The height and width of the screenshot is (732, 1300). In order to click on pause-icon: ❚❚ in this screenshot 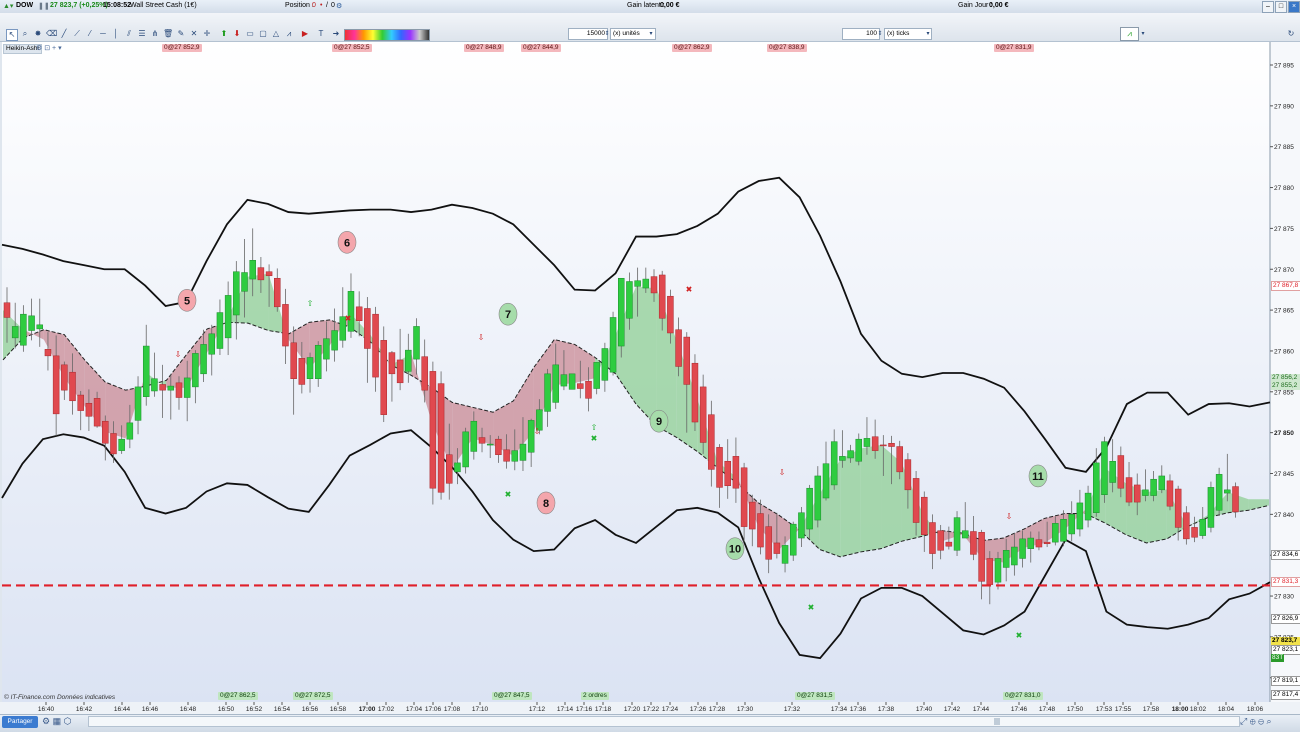, I will do `click(44, 6)`.